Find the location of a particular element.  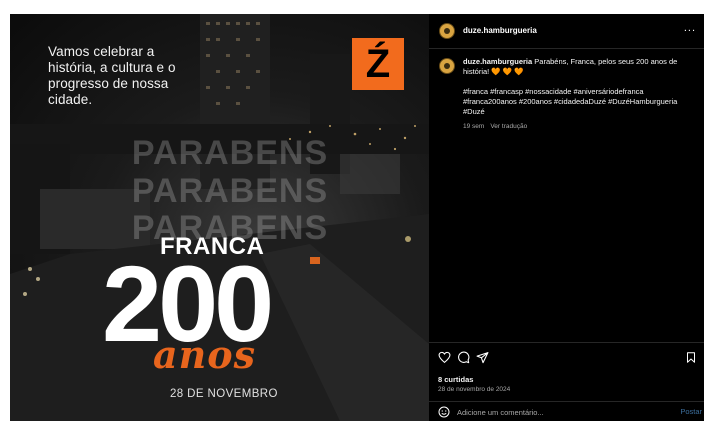

bookmark-icon is located at coordinates (691, 357).